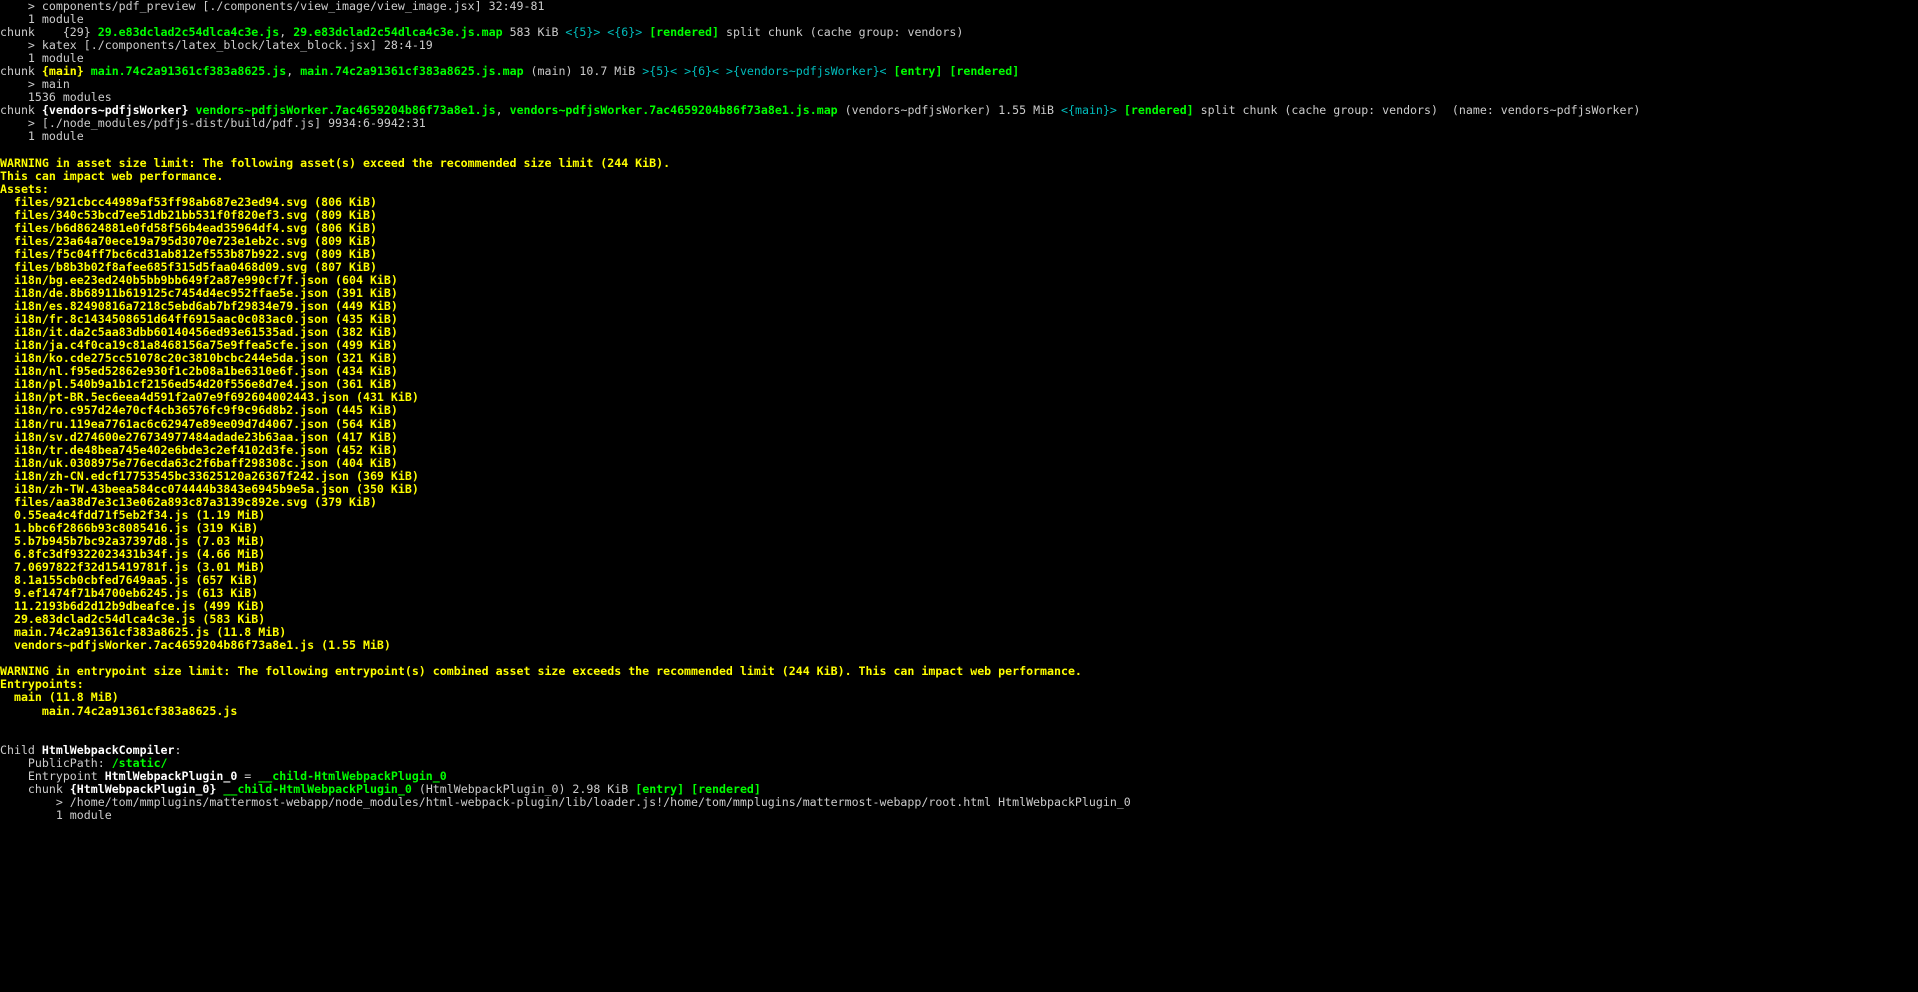 This screenshot has height=992, width=1918. Describe the element at coordinates (604, 32) in the screenshot. I see `terminal-text-segment: <{5}> <{6}>` at that location.